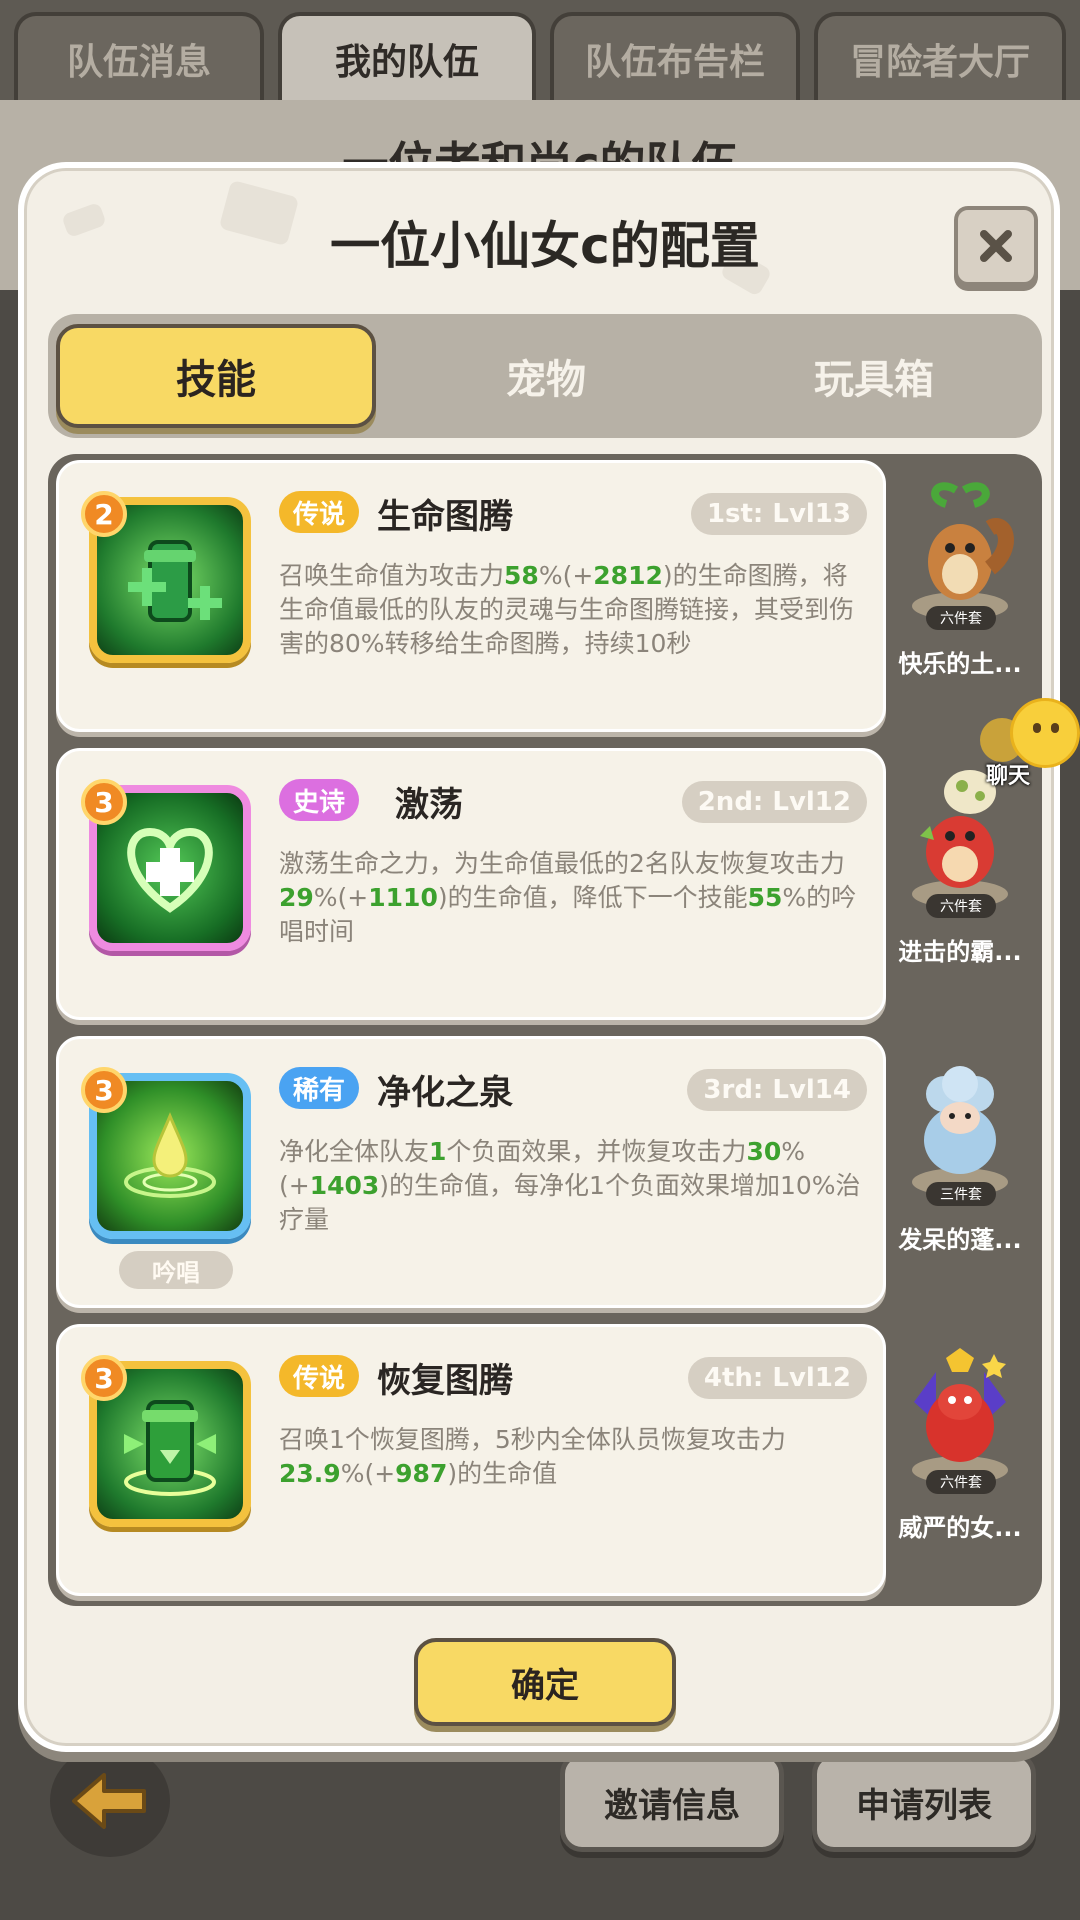 The width and height of the screenshot is (1080, 1920). Describe the element at coordinates (778, 514) in the screenshot. I see `skill-slot-level: 1st: Lvl13` at that location.